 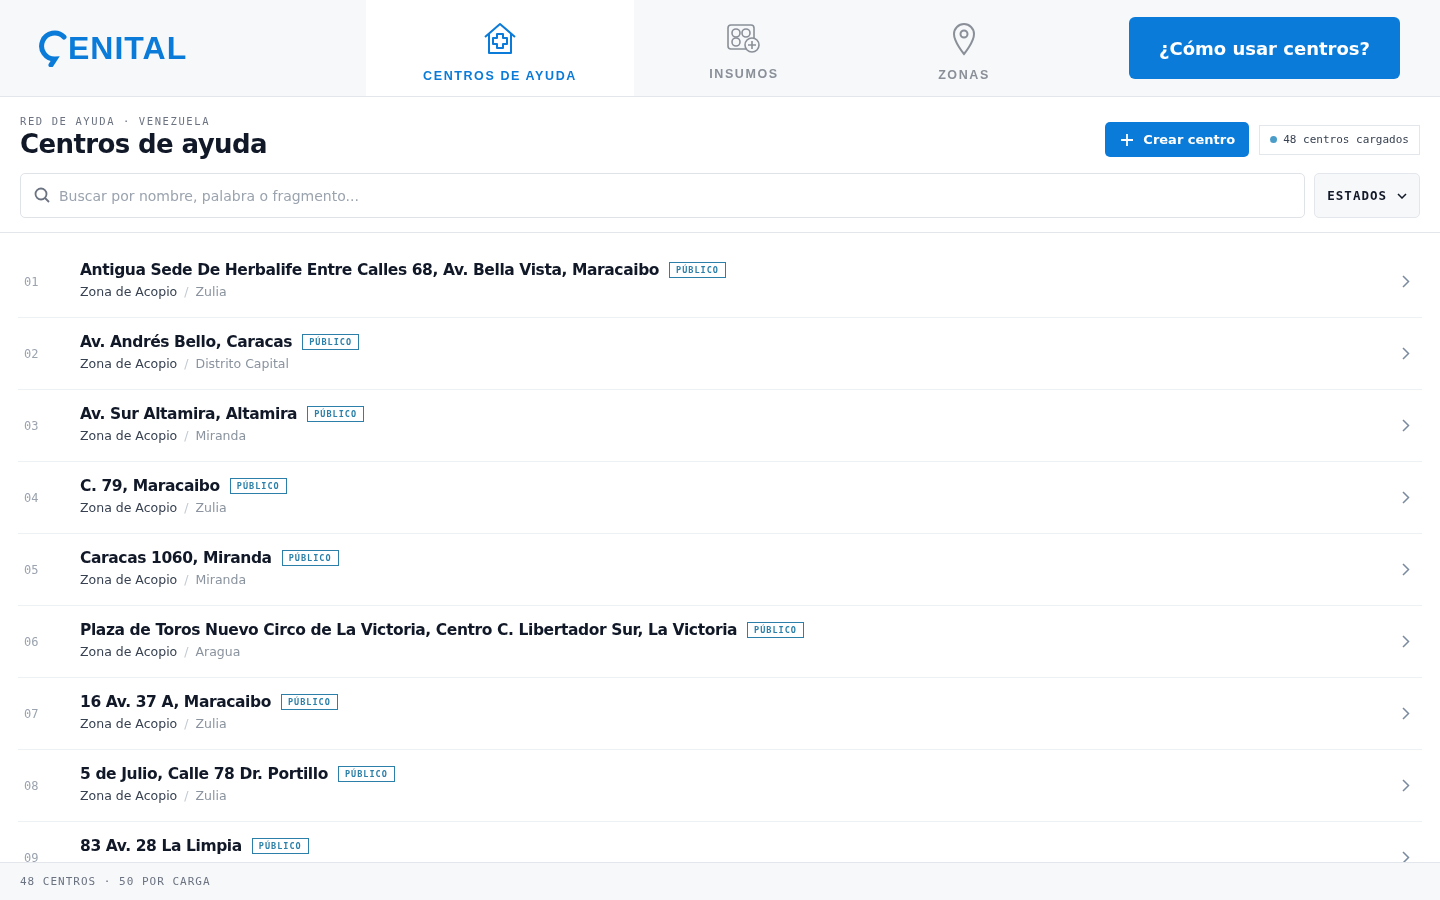 I want to click on center-name: Caracas 1060, Miranda, so click(x=176, y=558).